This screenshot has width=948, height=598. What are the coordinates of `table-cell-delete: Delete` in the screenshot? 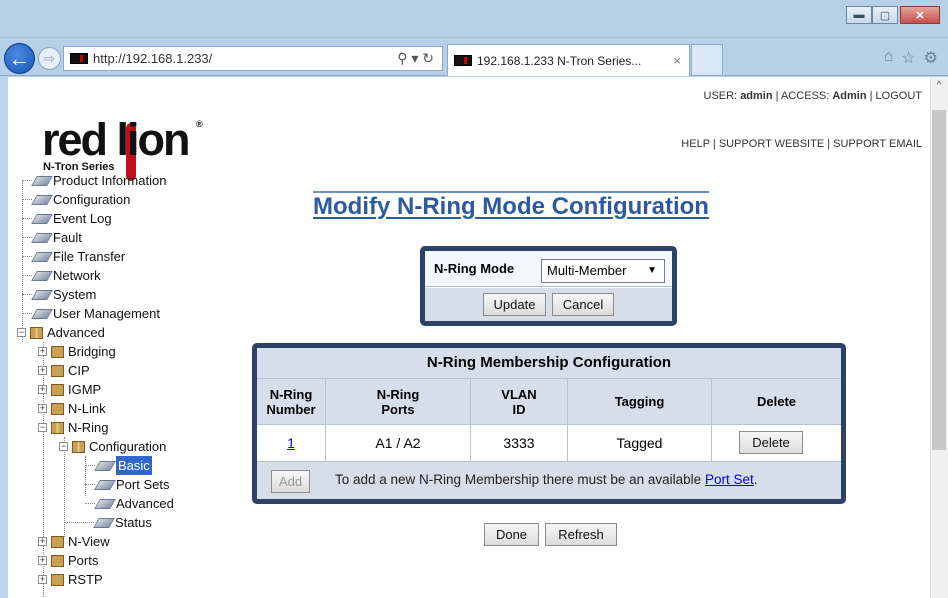 It's located at (776, 442).